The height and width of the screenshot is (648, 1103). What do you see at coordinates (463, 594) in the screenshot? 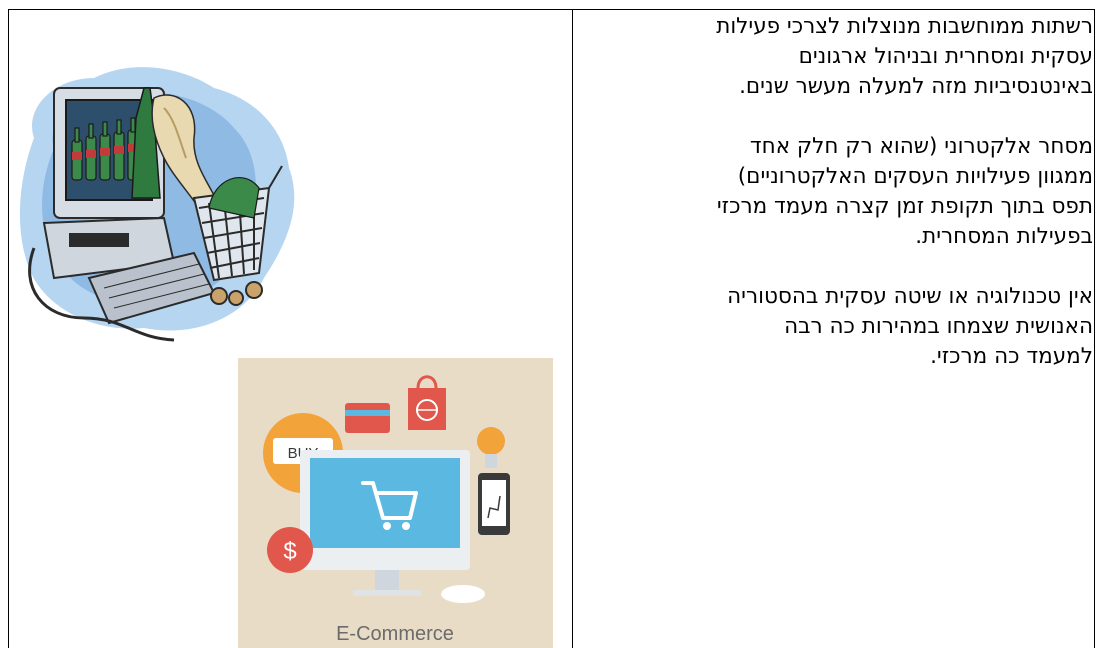
I see `mouse-icon` at bounding box center [463, 594].